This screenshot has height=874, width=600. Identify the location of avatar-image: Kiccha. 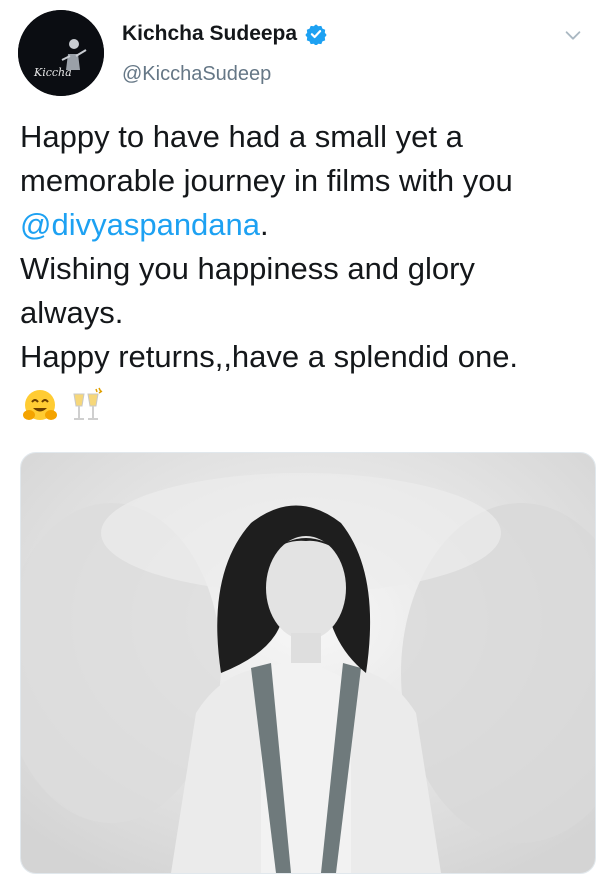
(61, 53).